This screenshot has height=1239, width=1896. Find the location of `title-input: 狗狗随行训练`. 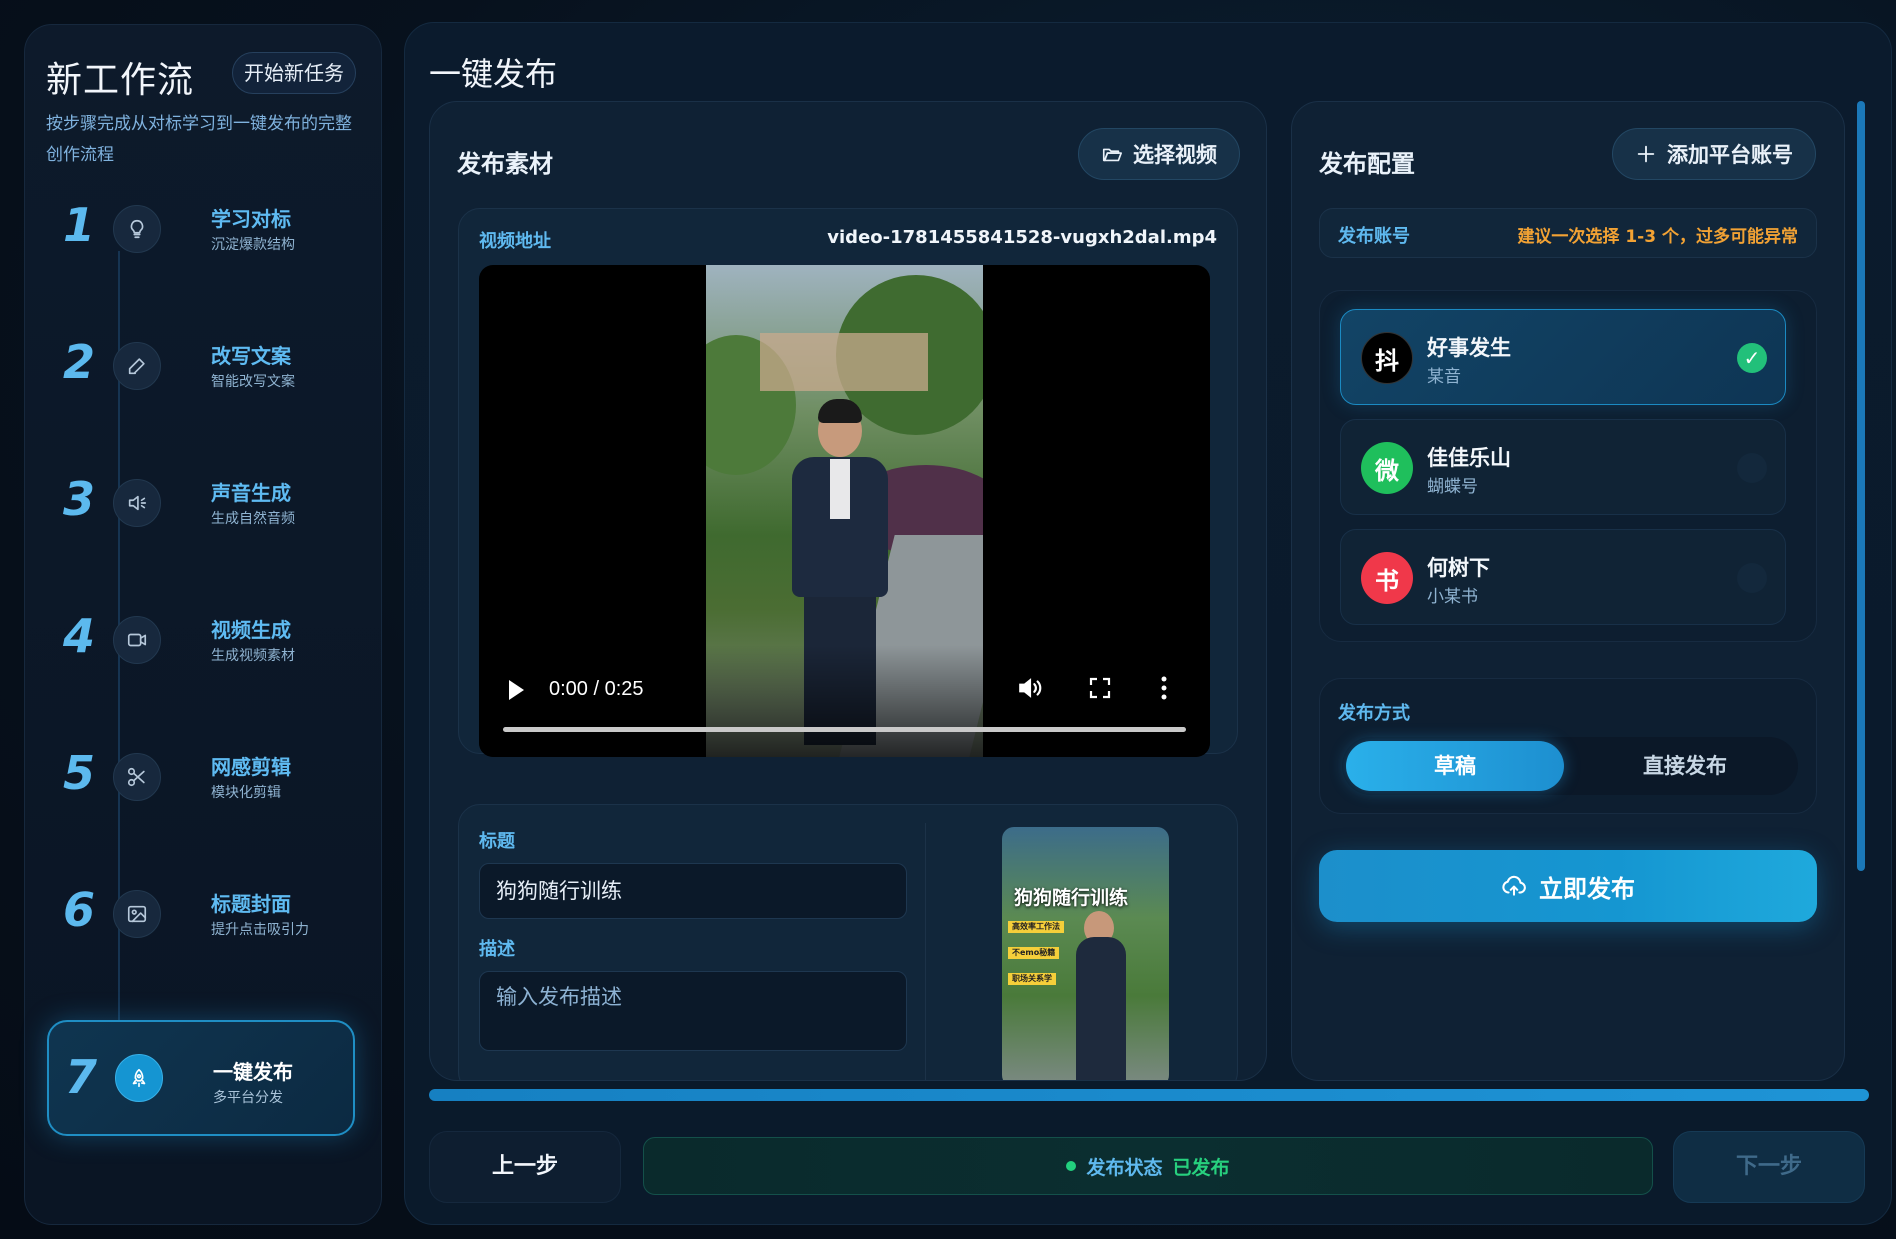

title-input: 狗狗随行训练 is located at coordinates (693, 891).